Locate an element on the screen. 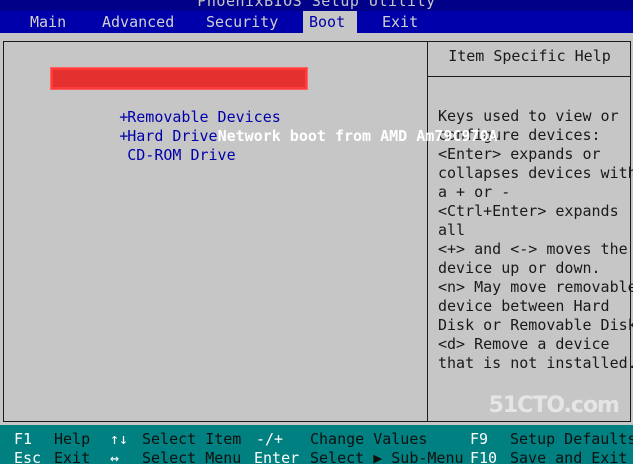 The width and height of the screenshot is (633, 464). key-desc: Select ▶ Sub-Menu is located at coordinates (387, 456).